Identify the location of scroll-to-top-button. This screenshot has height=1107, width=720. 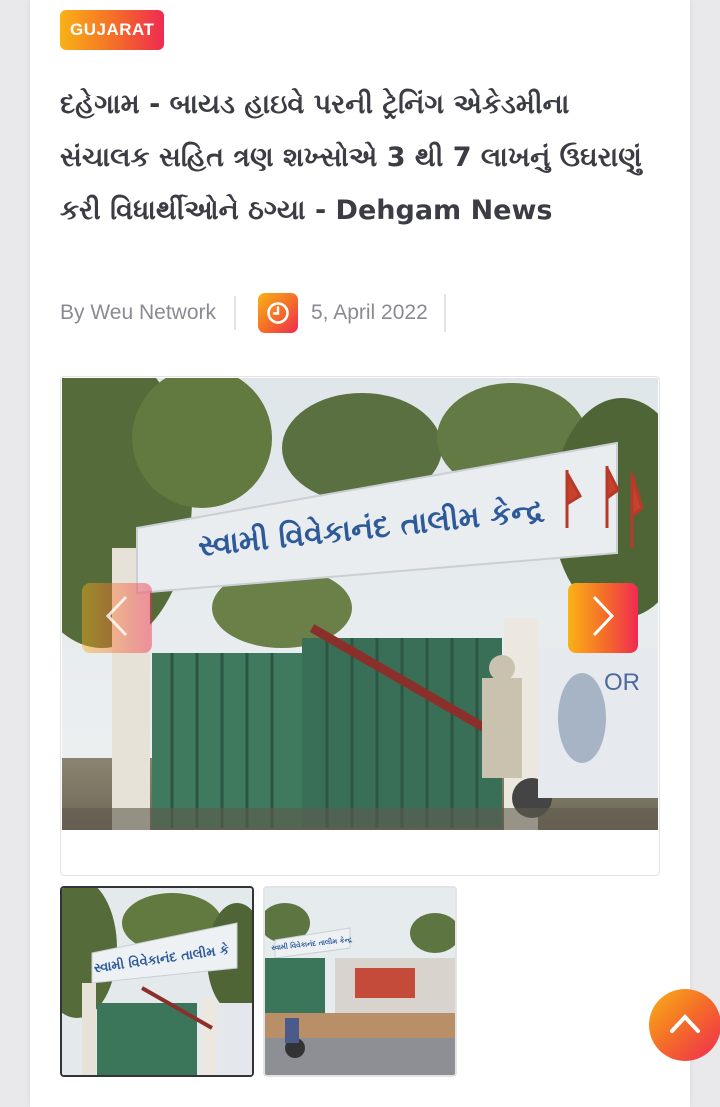
(684, 1025).